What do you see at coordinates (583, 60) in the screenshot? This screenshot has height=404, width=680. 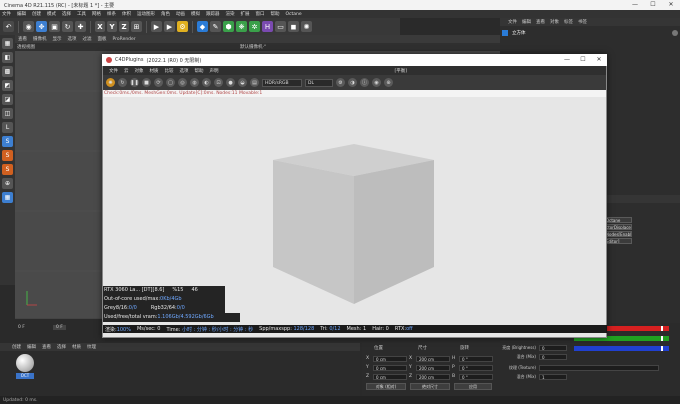 I see `octane-maximize-button: ☐` at bounding box center [583, 60].